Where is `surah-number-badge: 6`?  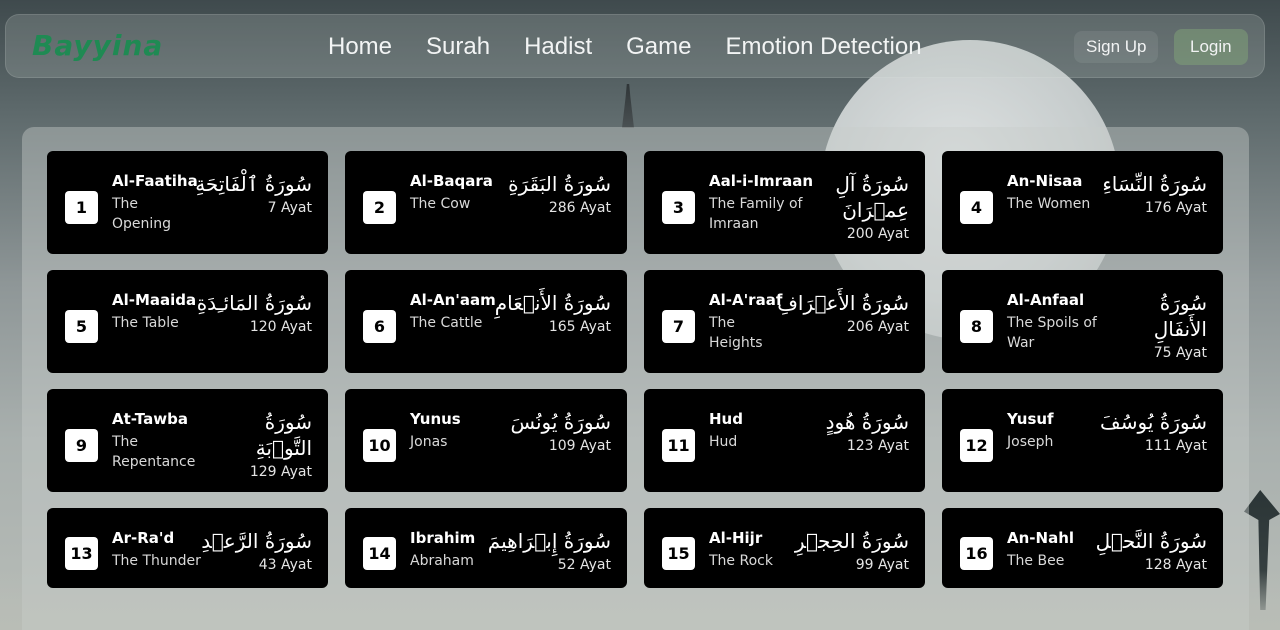
surah-number-badge: 6 is located at coordinates (379, 326).